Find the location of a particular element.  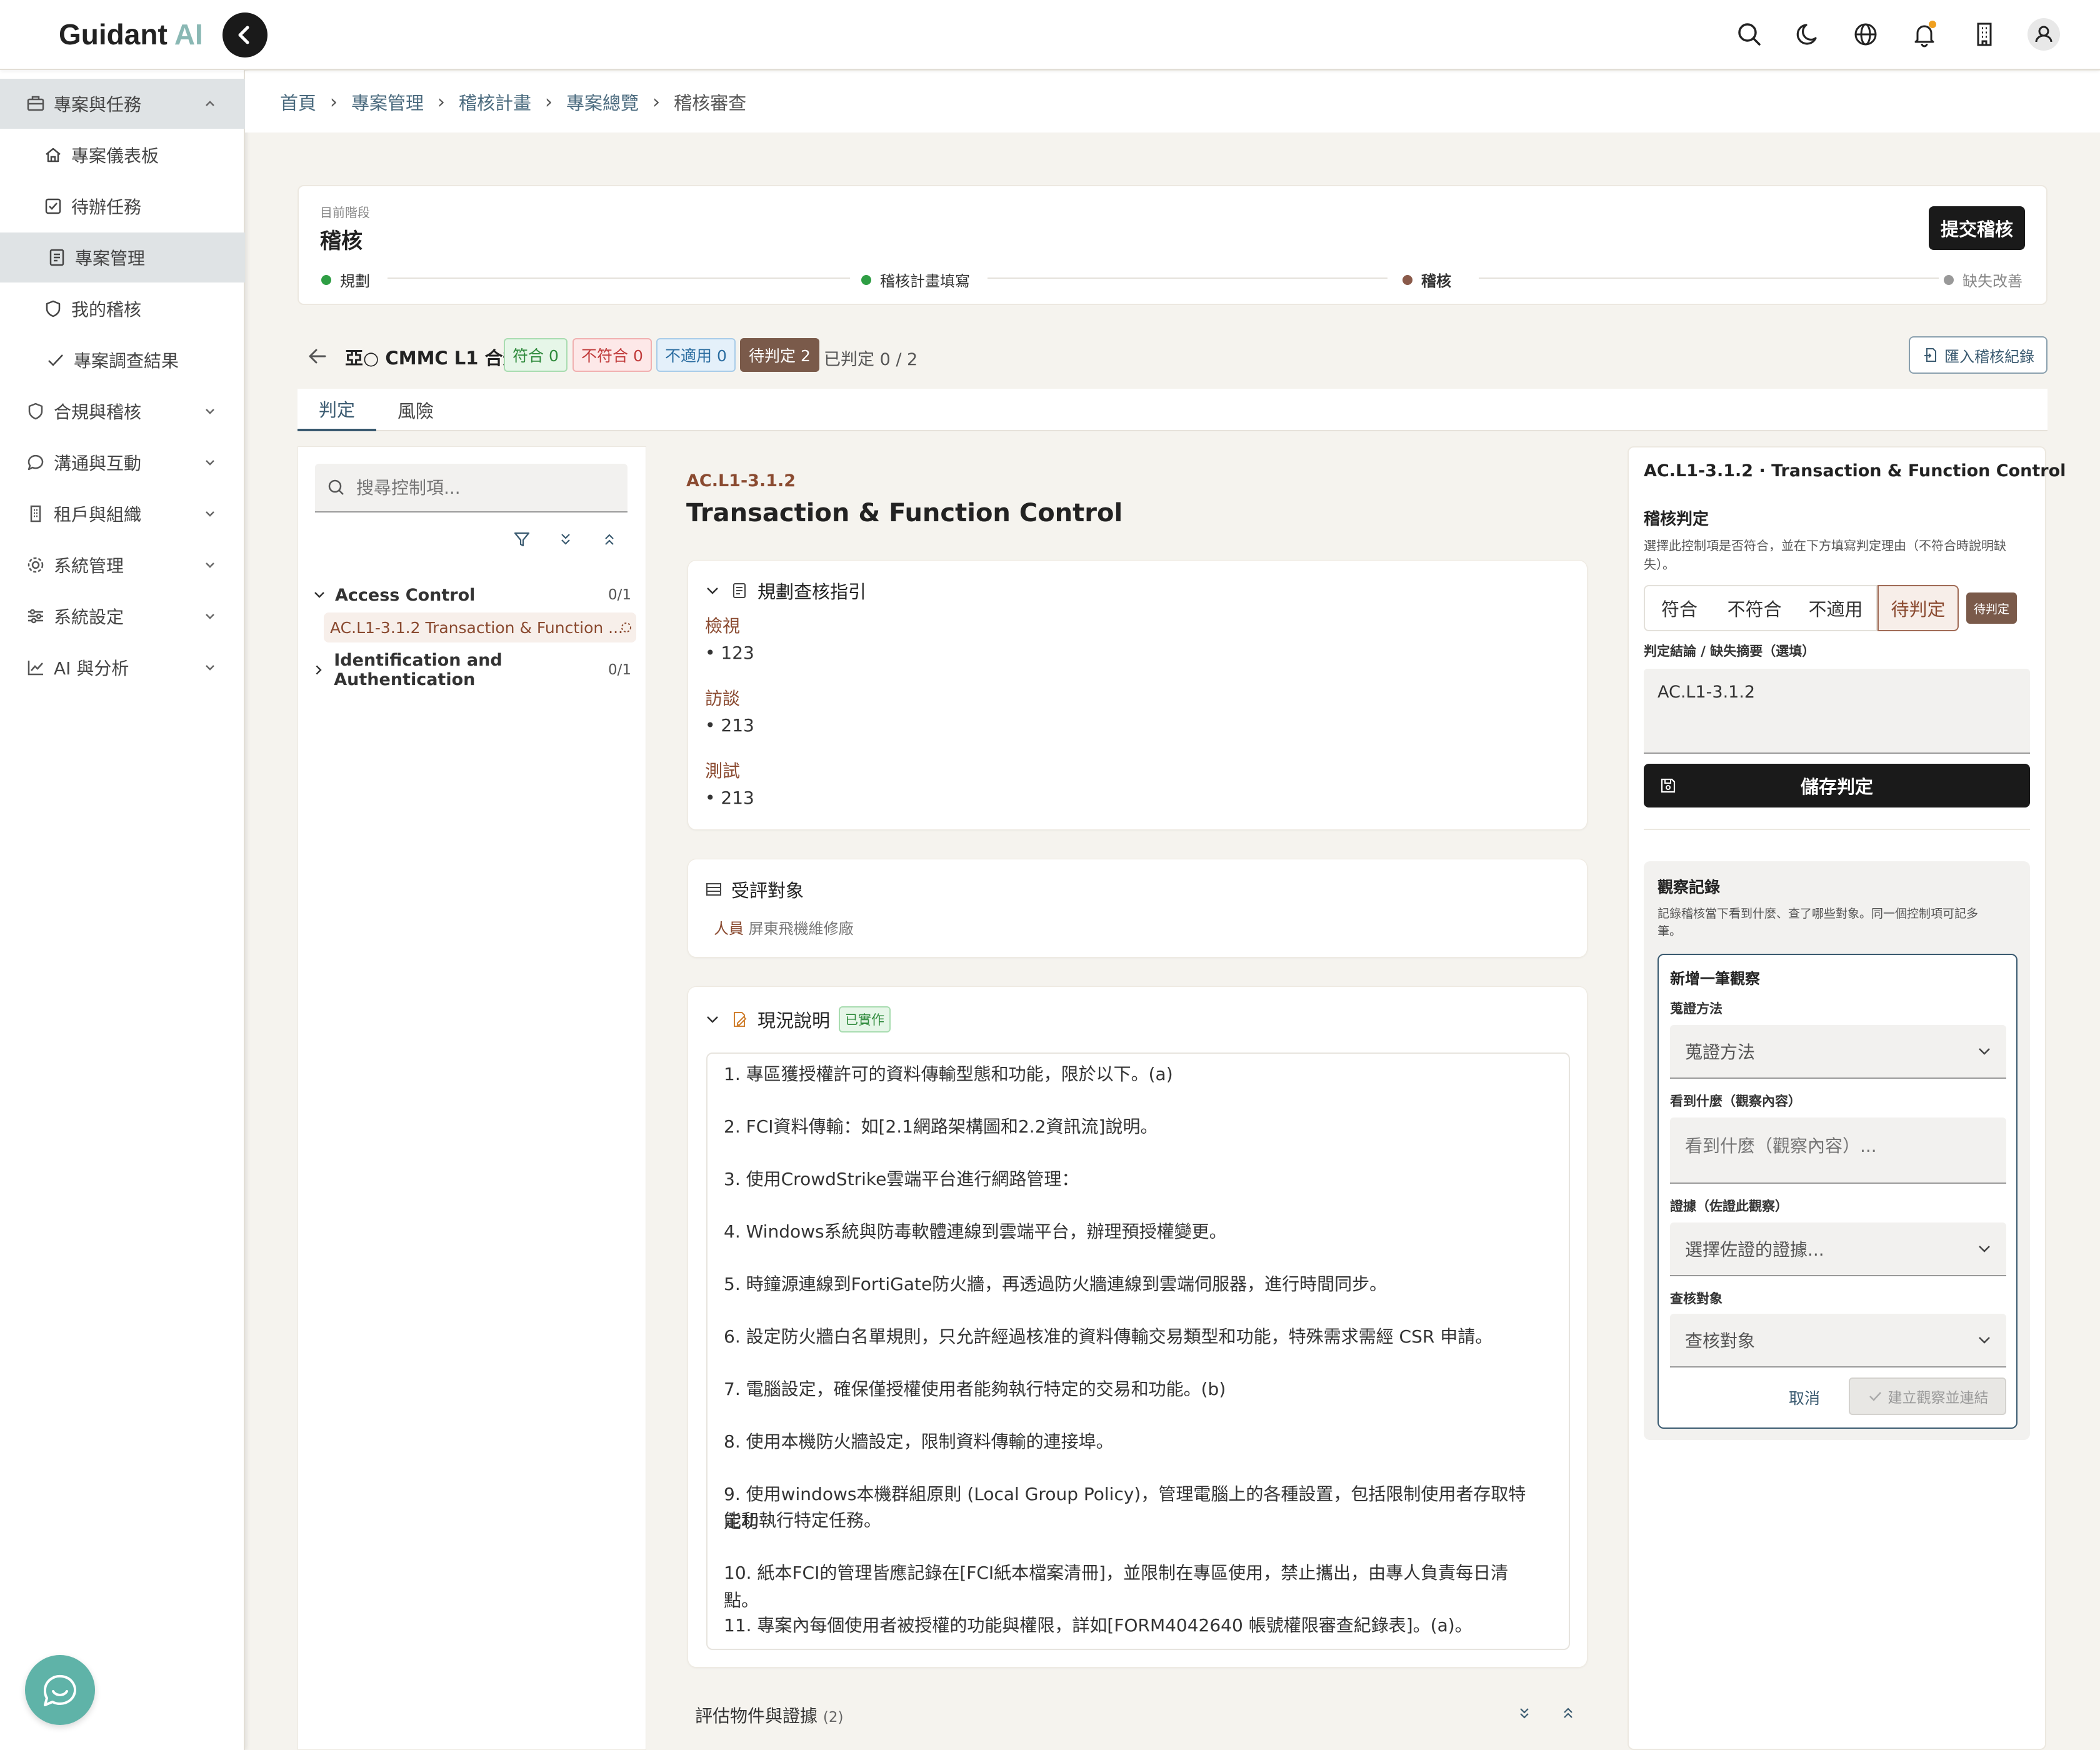

breadcrumb-audit-plan: 稽核計畫 is located at coordinates (495, 102).